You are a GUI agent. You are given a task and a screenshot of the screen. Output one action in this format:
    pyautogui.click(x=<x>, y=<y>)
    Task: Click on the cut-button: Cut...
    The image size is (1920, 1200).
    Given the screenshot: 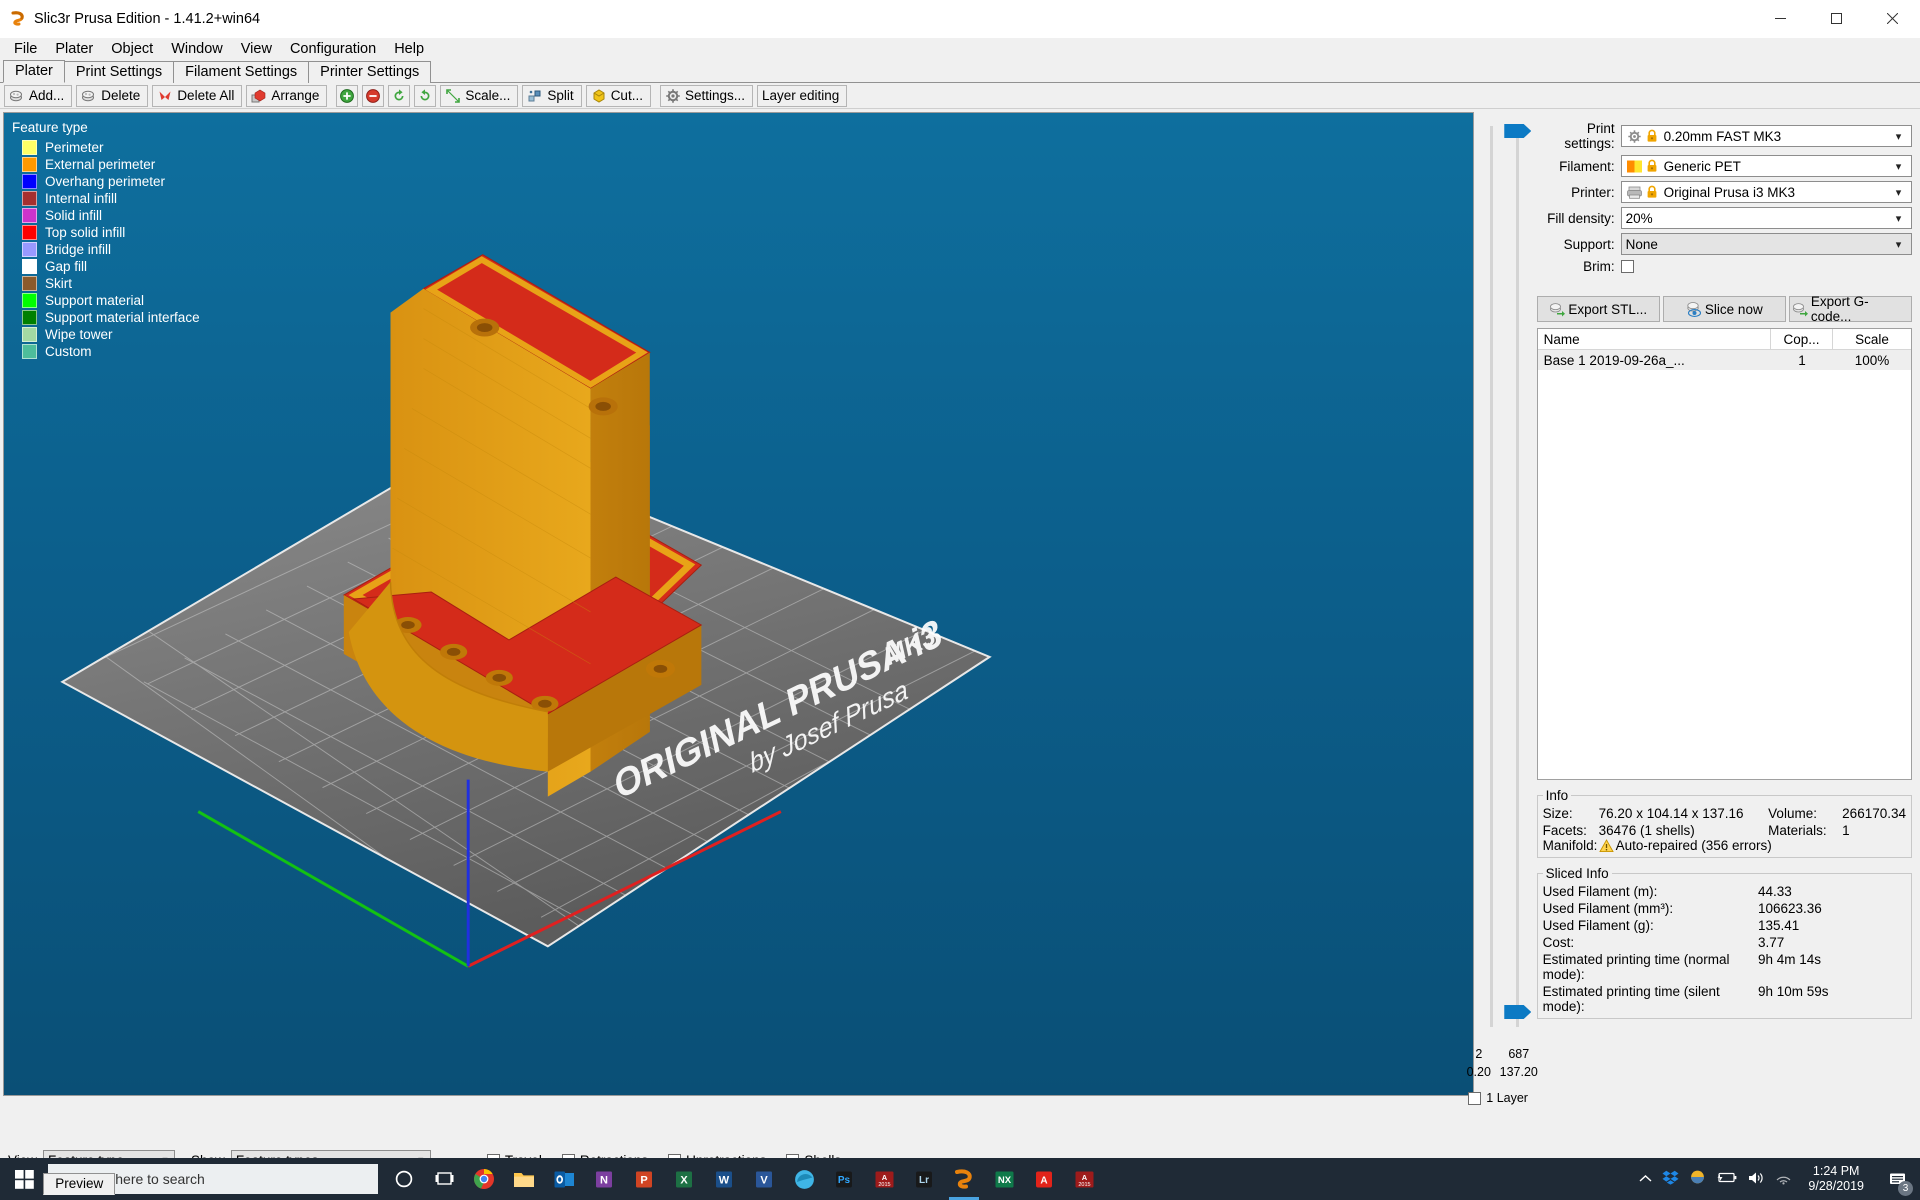 What is the action you would take?
    pyautogui.click(x=618, y=95)
    